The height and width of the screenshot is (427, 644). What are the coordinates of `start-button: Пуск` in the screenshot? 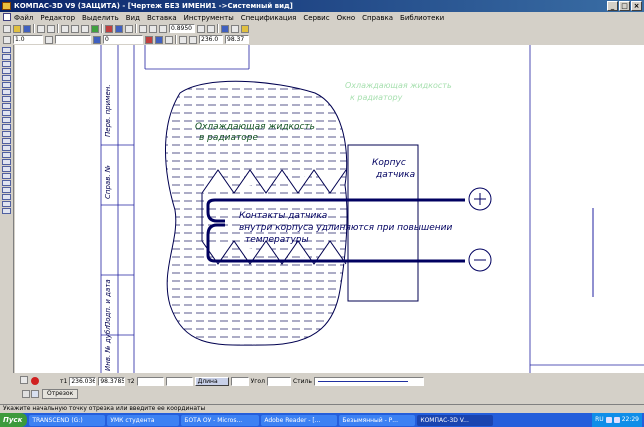 It's located at (14, 420).